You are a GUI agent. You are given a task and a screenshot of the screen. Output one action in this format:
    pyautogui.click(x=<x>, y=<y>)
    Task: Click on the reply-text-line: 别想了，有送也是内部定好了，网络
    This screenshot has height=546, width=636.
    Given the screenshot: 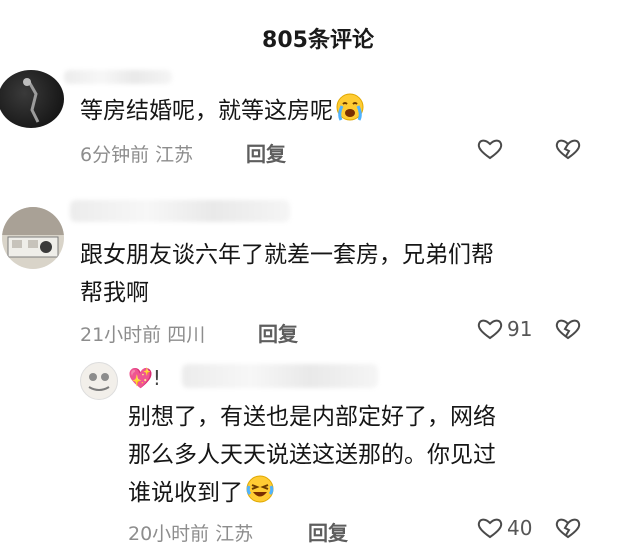 What is the action you would take?
    pyautogui.click(x=312, y=417)
    